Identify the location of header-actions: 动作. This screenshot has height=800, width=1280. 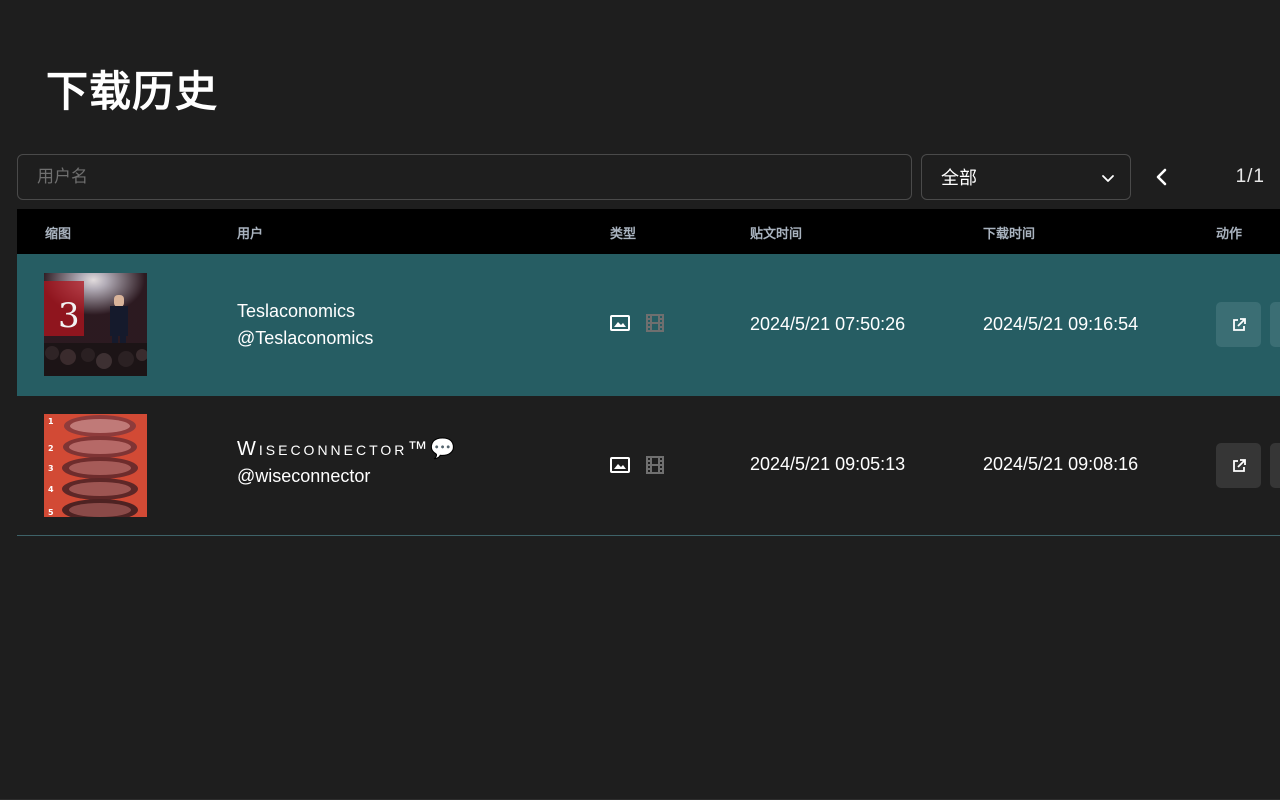
(1229, 234).